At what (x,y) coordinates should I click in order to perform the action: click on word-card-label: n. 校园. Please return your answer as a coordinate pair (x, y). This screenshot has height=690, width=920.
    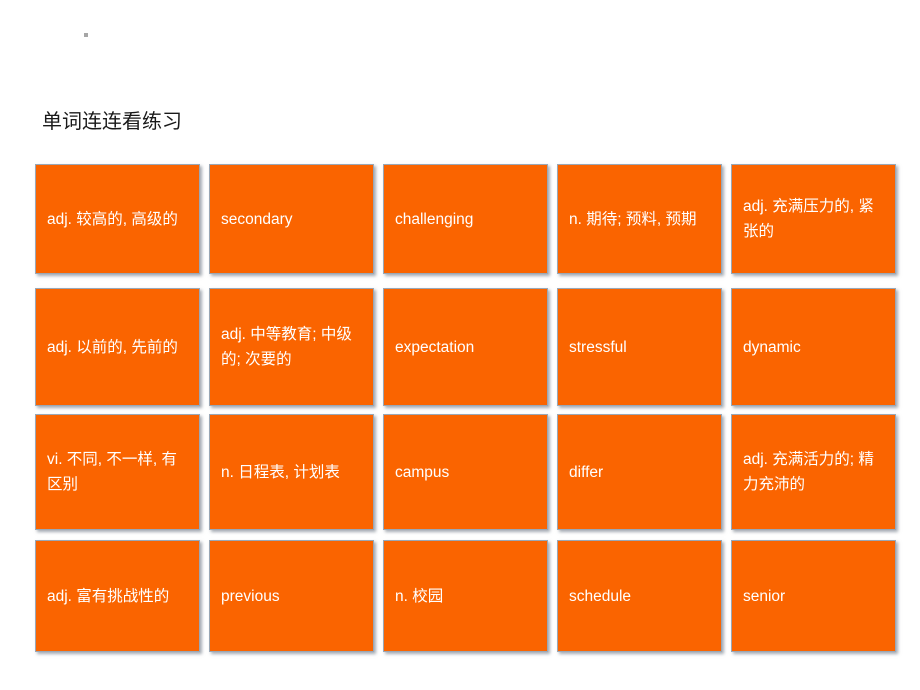
    Looking at the image, I should click on (419, 596).